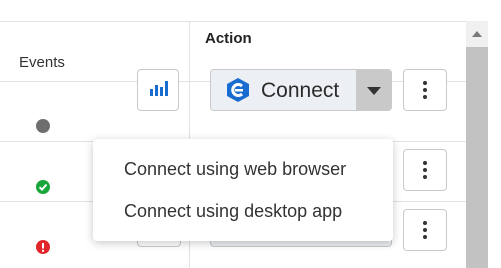 The height and width of the screenshot is (268, 501). What do you see at coordinates (43, 247) in the screenshot?
I see `red-exclamation-icon` at bounding box center [43, 247].